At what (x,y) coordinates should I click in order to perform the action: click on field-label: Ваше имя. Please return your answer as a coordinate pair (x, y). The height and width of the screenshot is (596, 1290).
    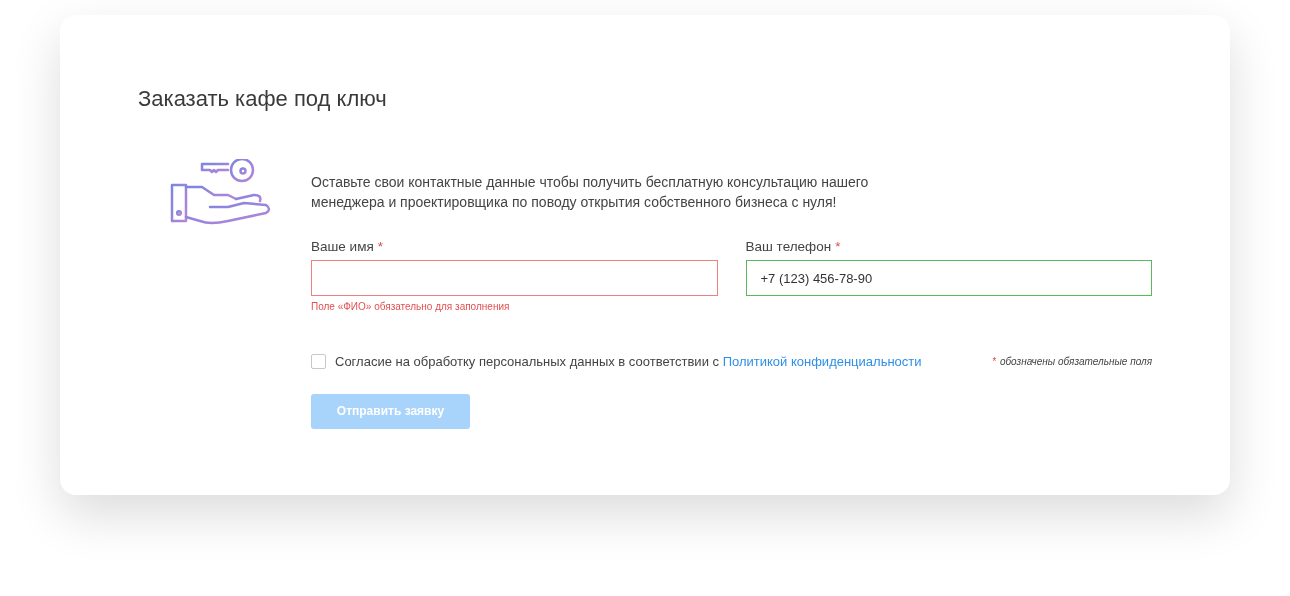
    Looking at the image, I should click on (342, 247).